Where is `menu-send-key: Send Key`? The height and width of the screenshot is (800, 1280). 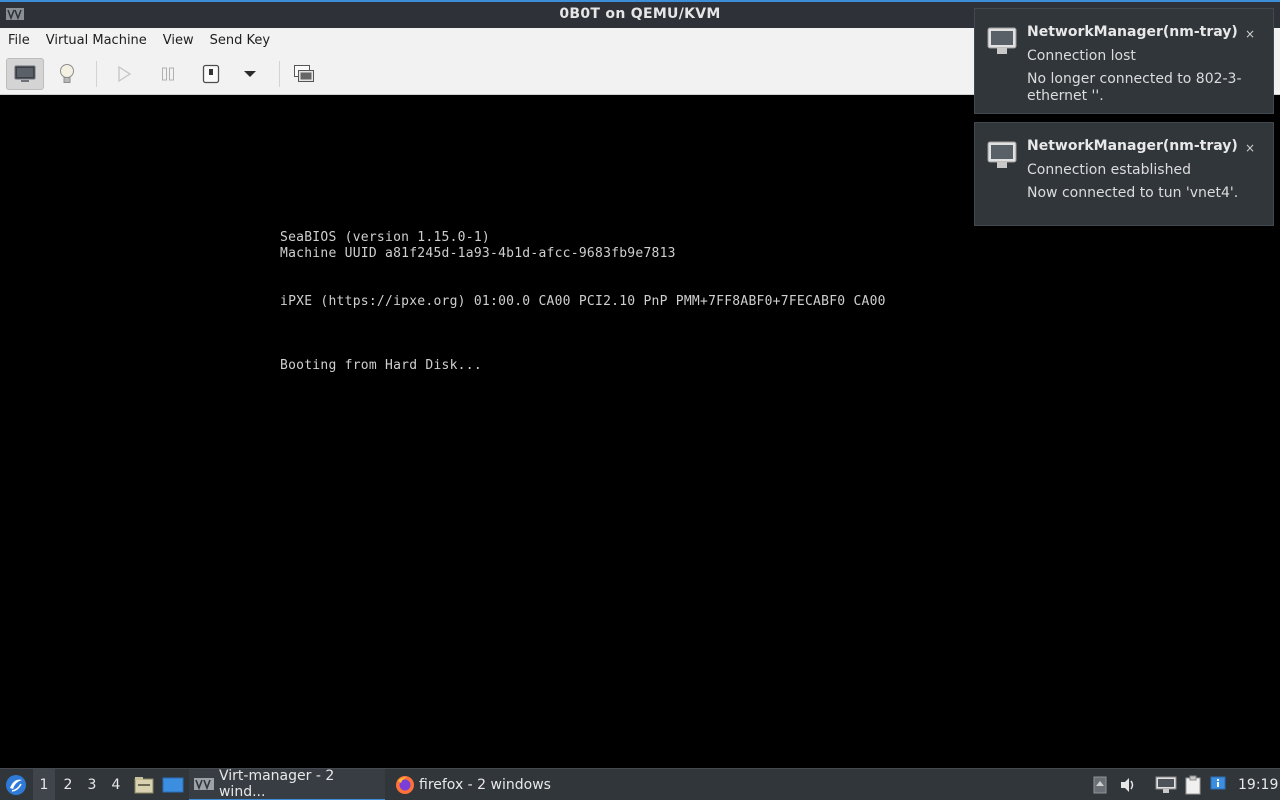 menu-send-key: Send Key is located at coordinates (240, 40).